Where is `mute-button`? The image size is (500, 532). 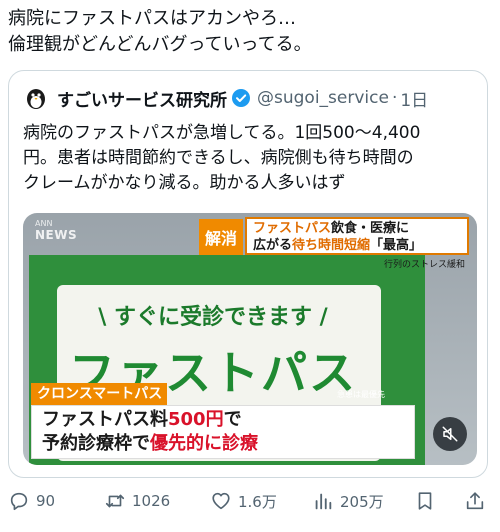
mute-button is located at coordinates (450, 434).